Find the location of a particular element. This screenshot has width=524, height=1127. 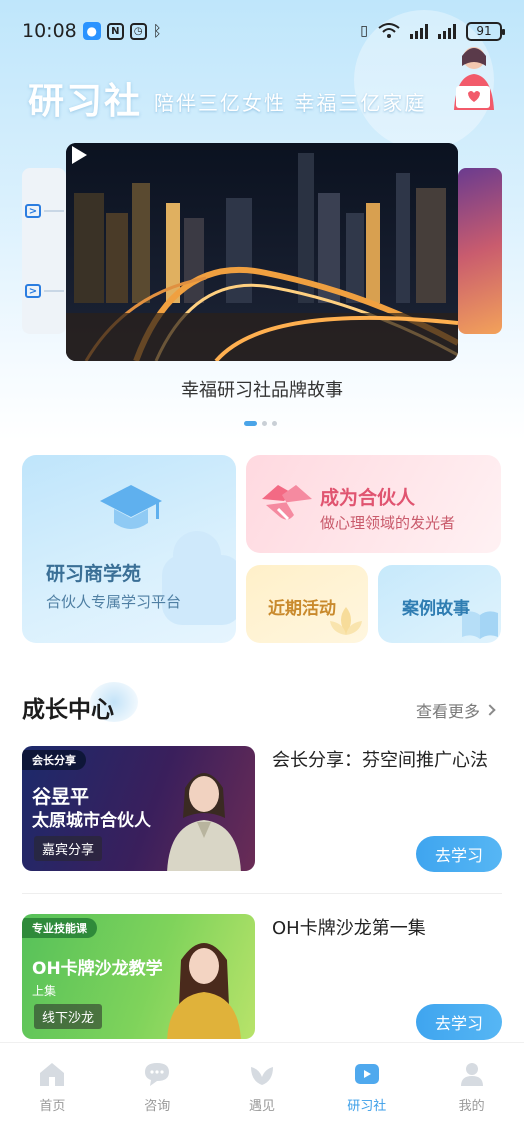

handshake-icon is located at coordinates (287, 503).